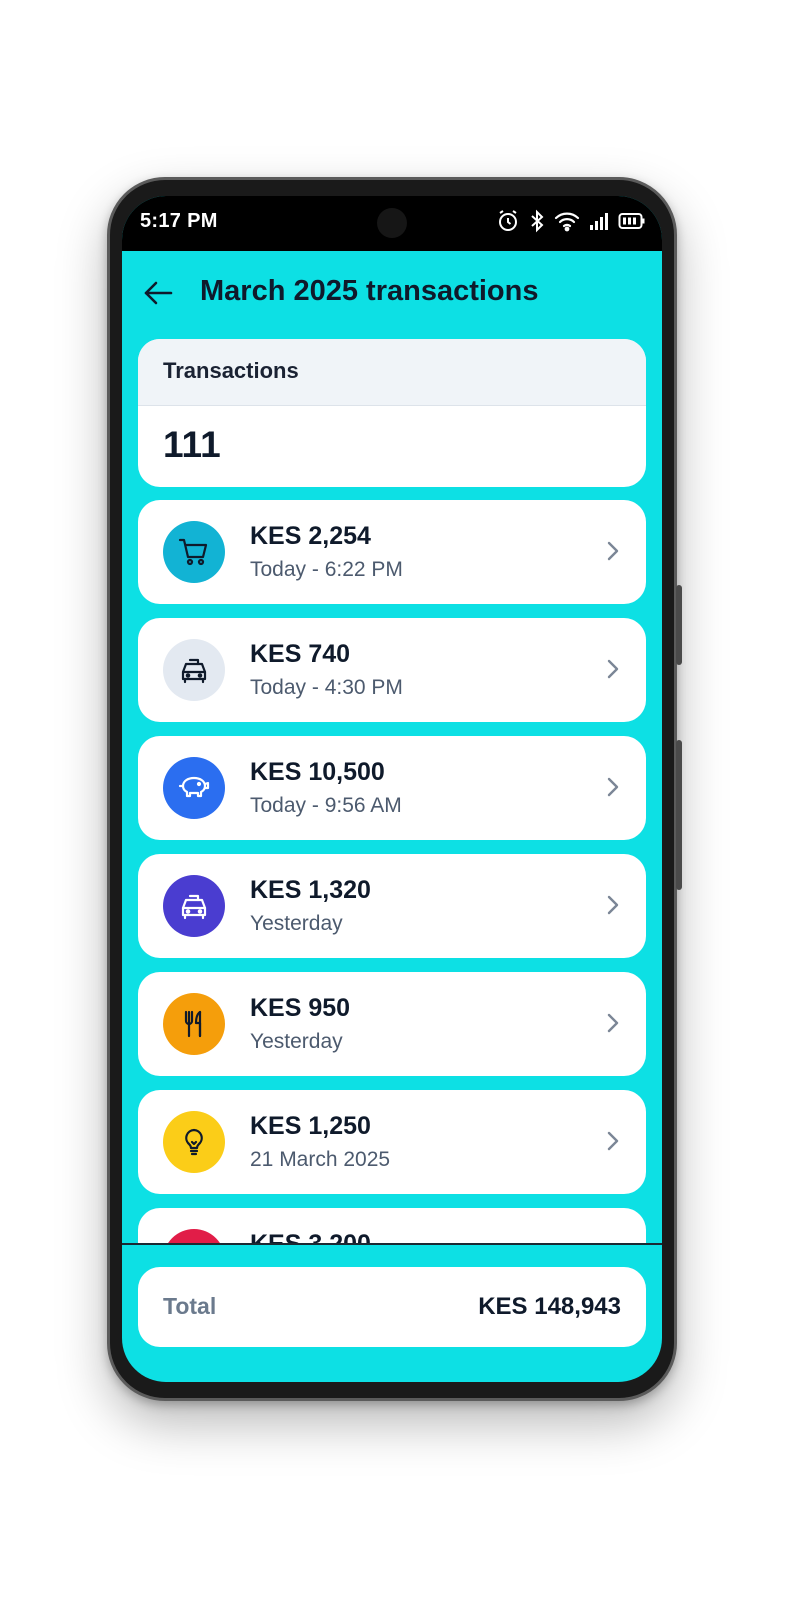 The image size is (800, 1600). Describe the element at coordinates (392, 906) in the screenshot. I see `transaction-item: KES 1,320 Yesterday` at that location.